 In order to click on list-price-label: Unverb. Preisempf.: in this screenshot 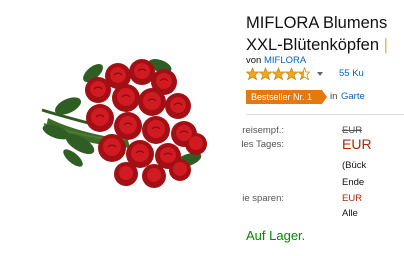, I will do `click(263, 130)`.